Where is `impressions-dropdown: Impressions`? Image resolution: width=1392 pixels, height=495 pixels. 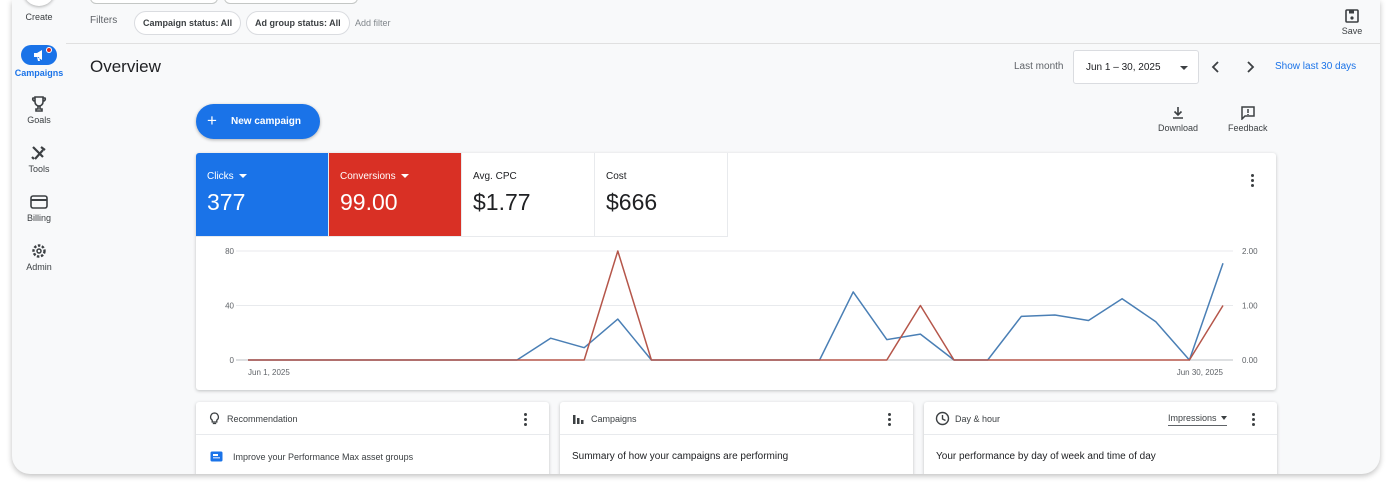
impressions-dropdown: Impressions is located at coordinates (1197, 419).